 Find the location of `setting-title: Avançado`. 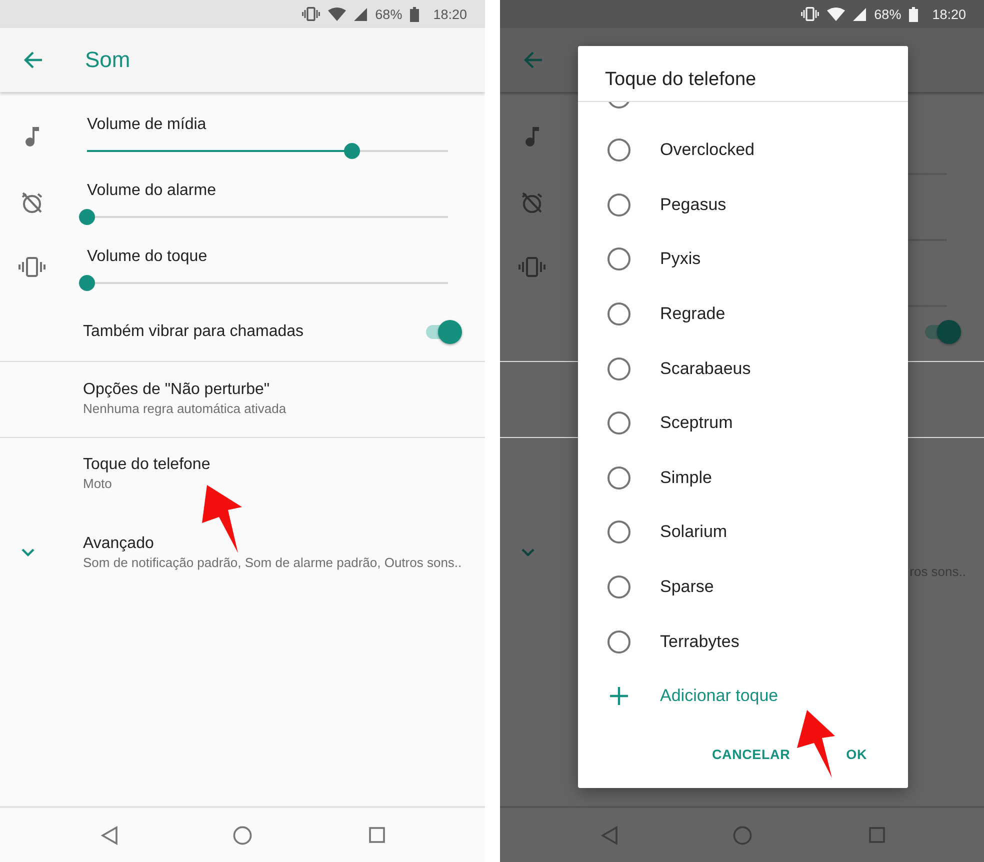

setting-title: Avançado is located at coordinates (279, 544).